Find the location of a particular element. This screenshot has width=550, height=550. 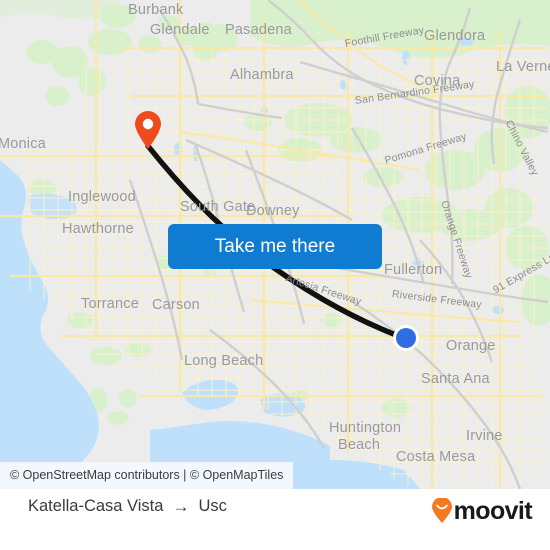

moovit-wordmark: moovit is located at coordinates (493, 510).